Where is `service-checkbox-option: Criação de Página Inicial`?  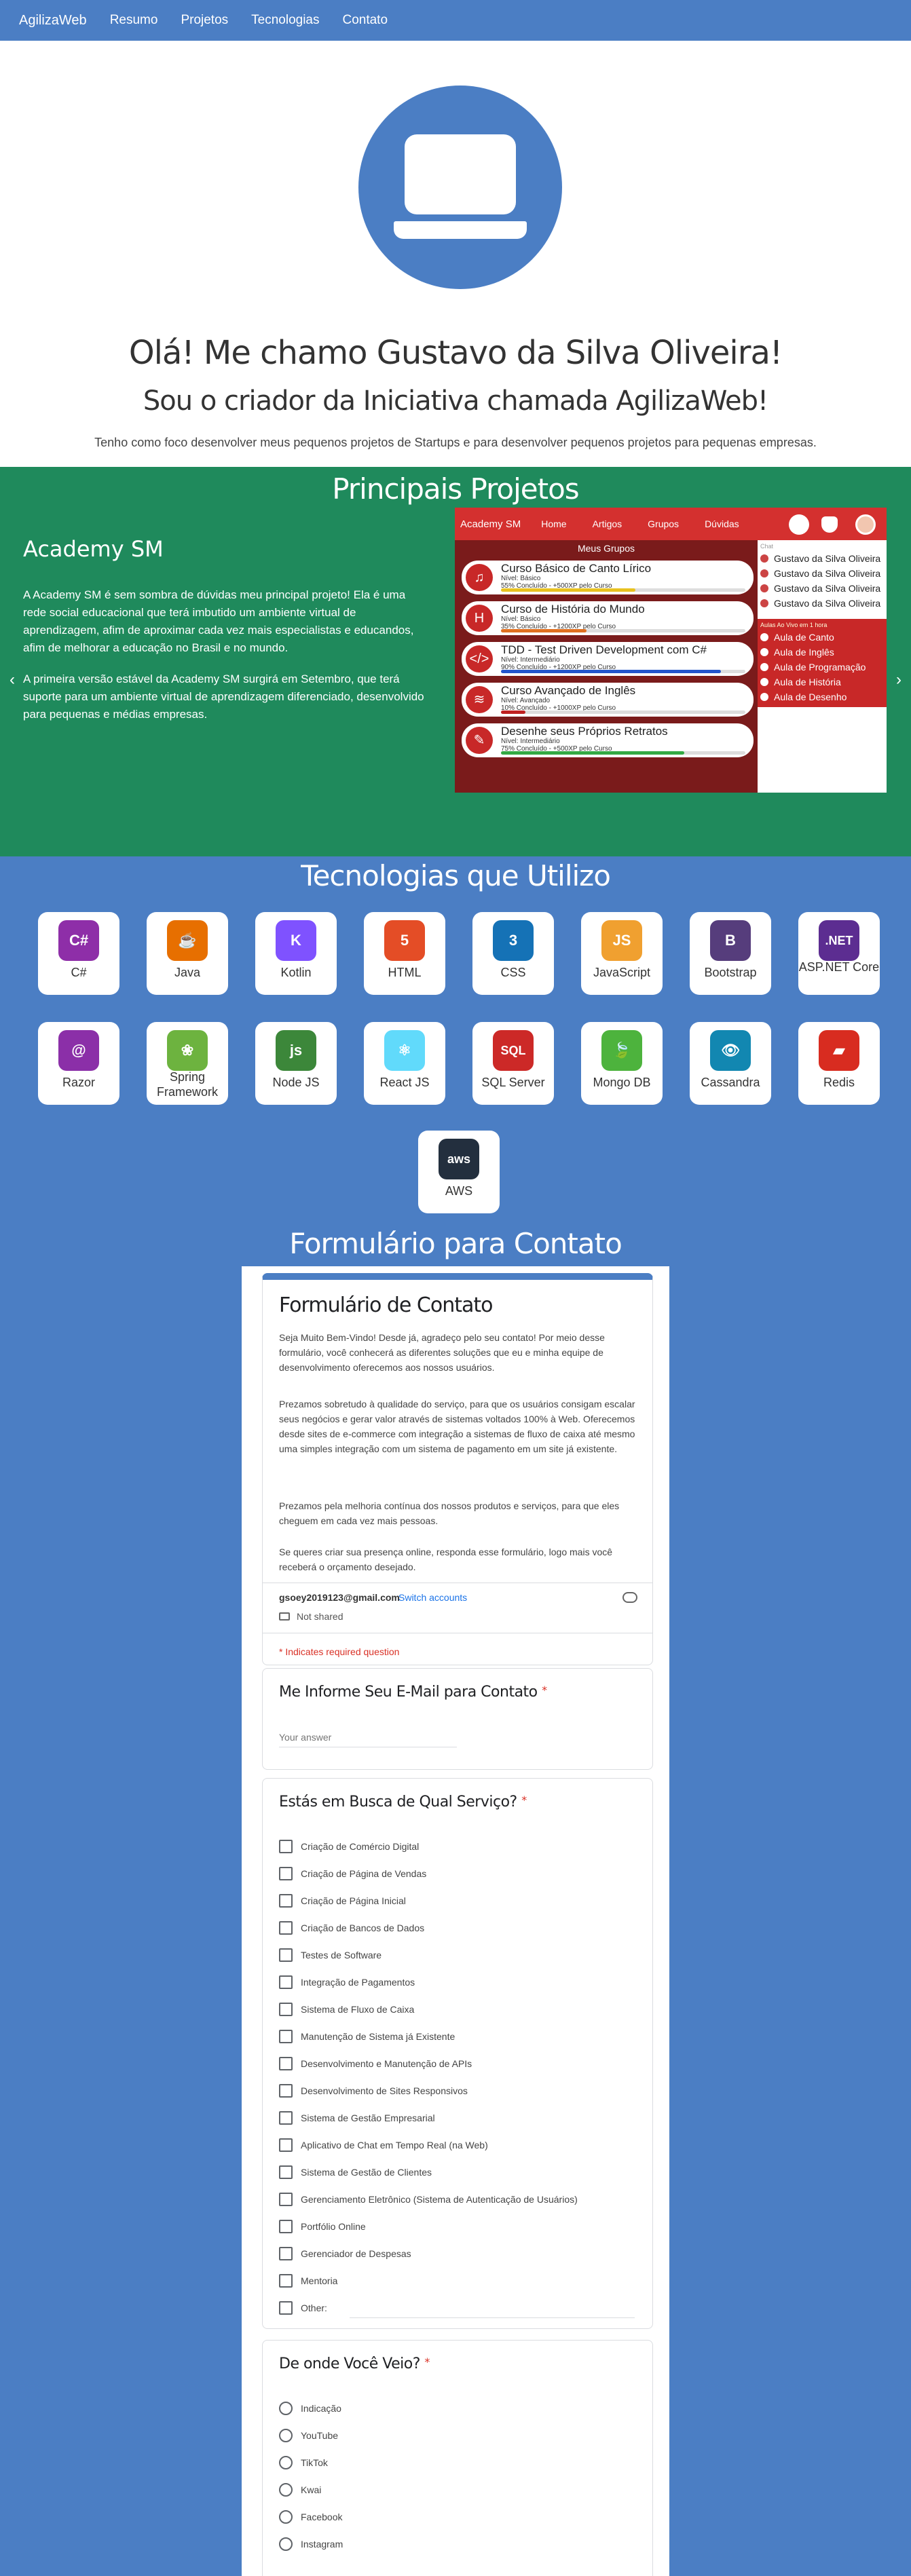
service-checkbox-option: Criação de Página Inicial is located at coordinates (342, 1901).